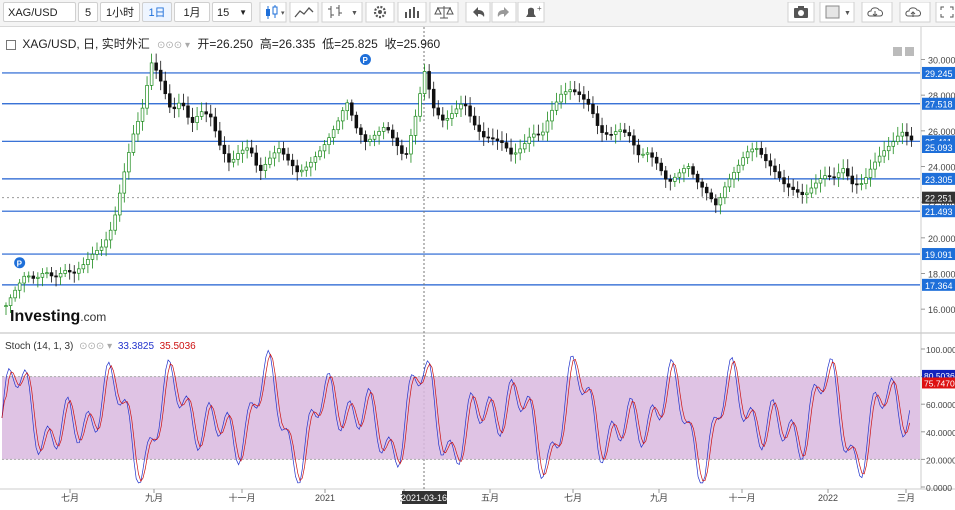 Image resolution: width=955 pixels, height=510 pixels. What do you see at coordinates (837, 12) in the screenshot?
I see `layout-dropdown: ▼` at bounding box center [837, 12].